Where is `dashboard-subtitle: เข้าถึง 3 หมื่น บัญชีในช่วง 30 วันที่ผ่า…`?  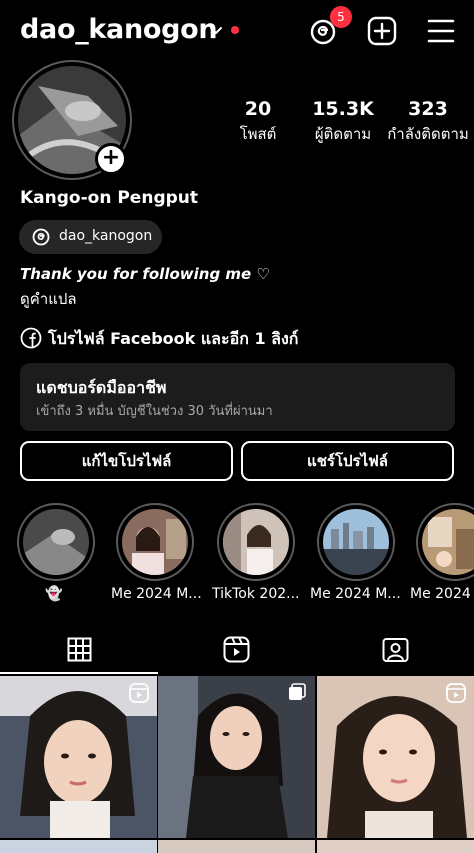 dashboard-subtitle: เข้าถึง 3 หมื่น บัญชีในช่วง 30 วันที่ผ่า… is located at coordinates (154, 411).